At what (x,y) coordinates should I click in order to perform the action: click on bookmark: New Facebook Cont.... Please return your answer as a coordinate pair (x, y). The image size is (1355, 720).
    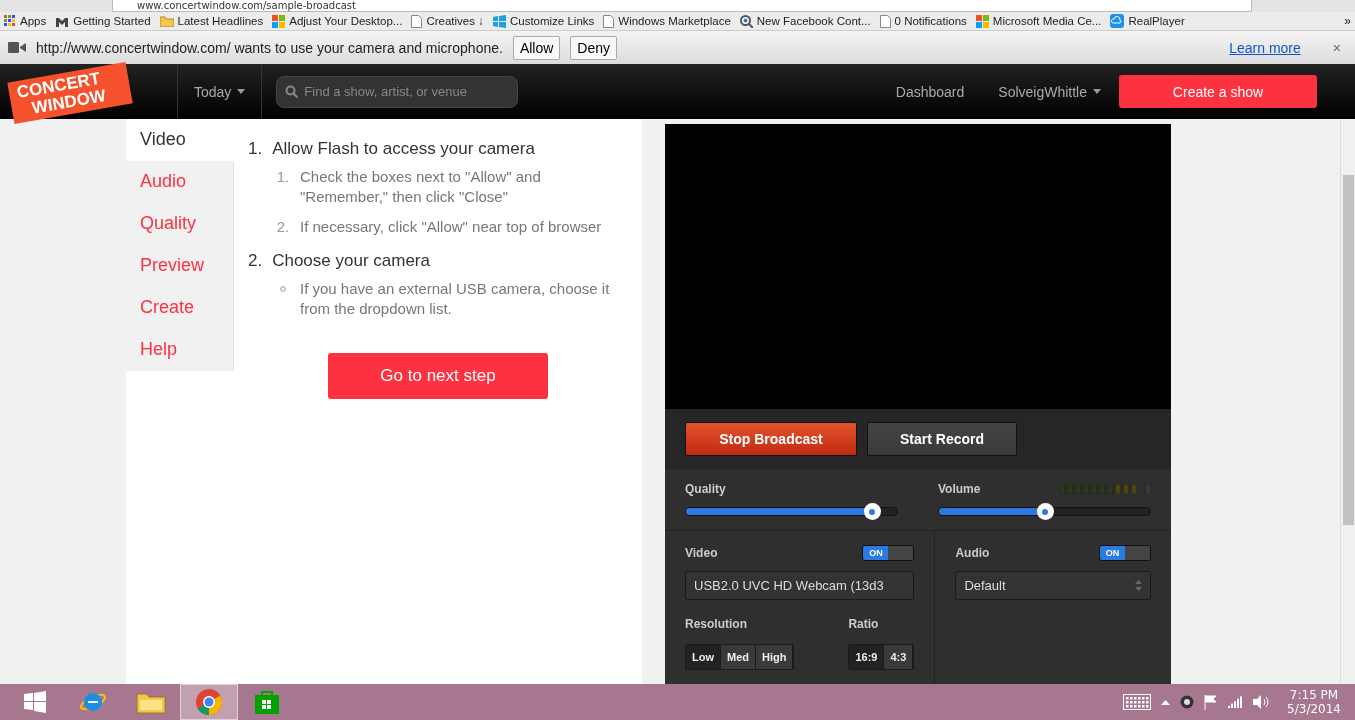
    Looking at the image, I should click on (805, 21).